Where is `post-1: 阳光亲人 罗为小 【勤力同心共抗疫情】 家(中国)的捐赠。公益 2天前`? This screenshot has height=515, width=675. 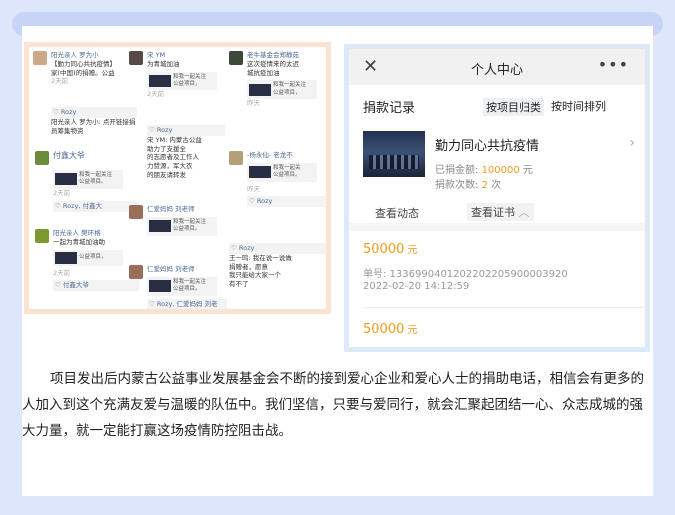 post-1: 阳光亲人 罗为小 【勤力同心共抗疫情】 家(中国)的捐赠。公益 2天前 is located at coordinates (89, 68).